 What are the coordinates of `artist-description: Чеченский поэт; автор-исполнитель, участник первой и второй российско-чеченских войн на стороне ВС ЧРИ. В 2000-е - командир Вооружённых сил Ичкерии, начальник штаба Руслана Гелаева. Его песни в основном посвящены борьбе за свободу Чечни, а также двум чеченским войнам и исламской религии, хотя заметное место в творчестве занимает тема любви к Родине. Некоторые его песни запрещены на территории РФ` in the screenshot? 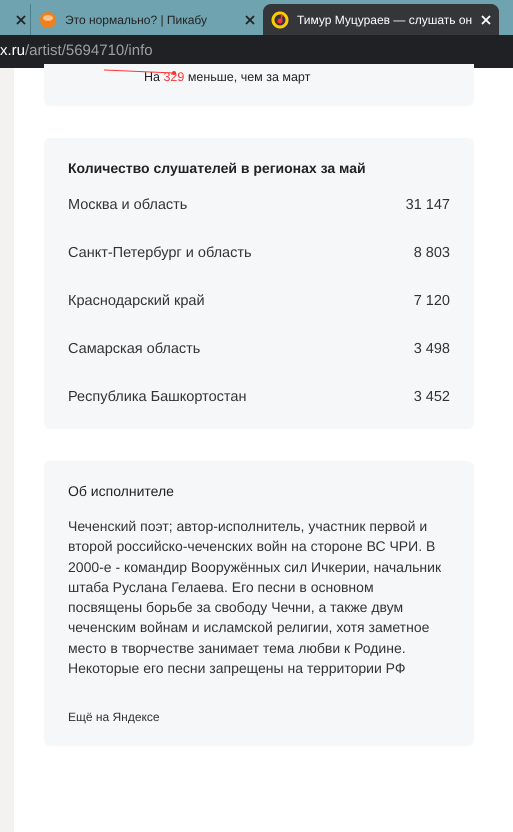 It's located at (255, 597).